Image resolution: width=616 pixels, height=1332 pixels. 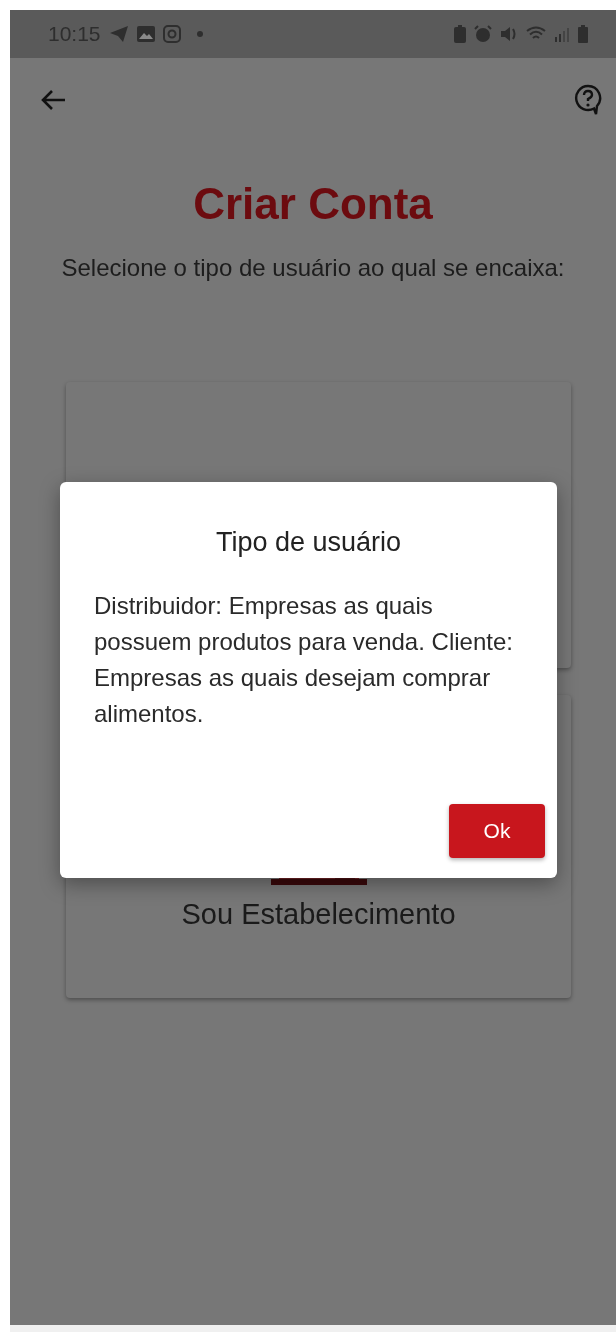 What do you see at coordinates (318, 915) in the screenshot?
I see `card-label: Sou Estabelecimento` at bounding box center [318, 915].